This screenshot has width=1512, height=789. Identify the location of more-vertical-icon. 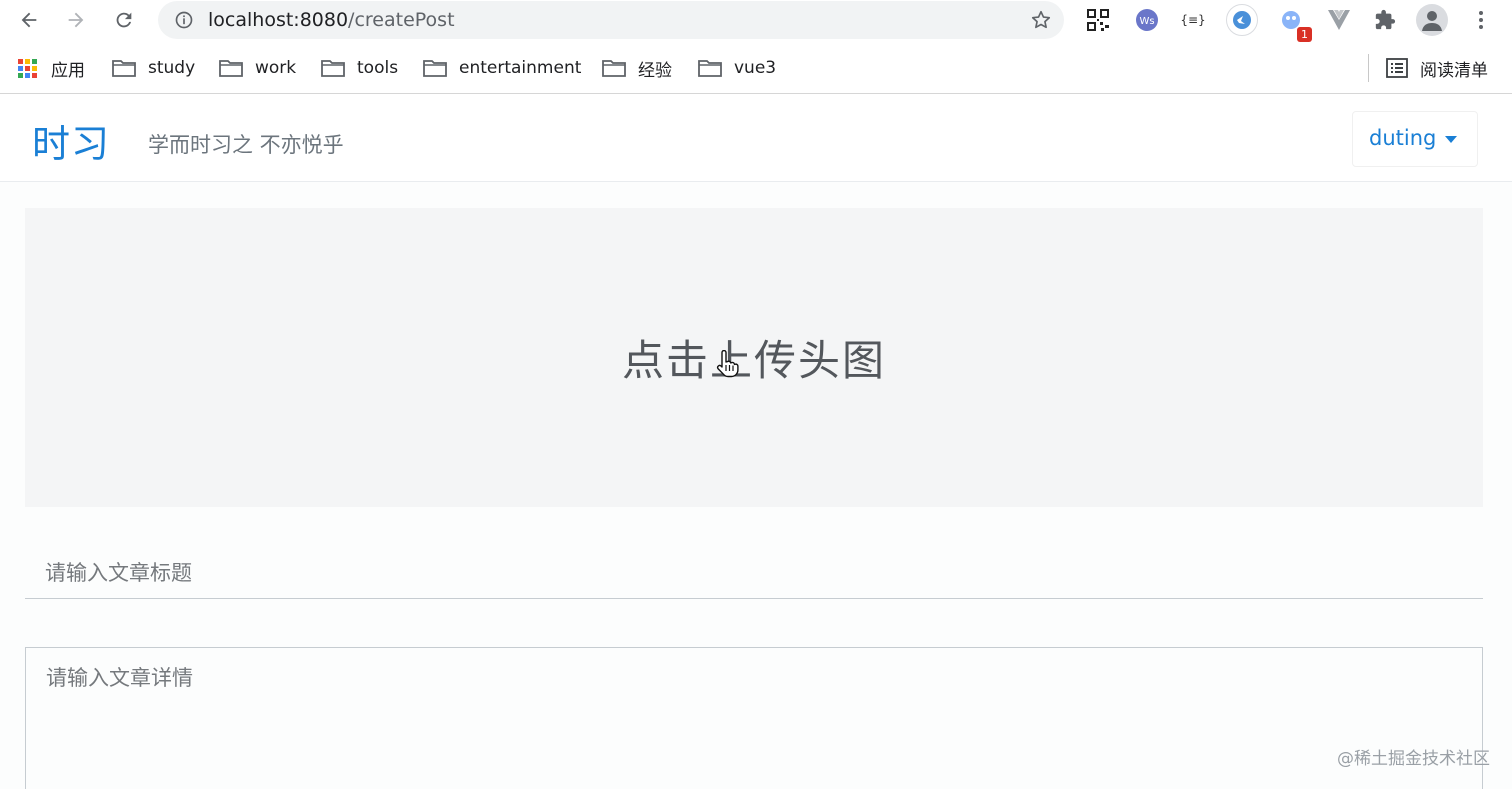
(1481, 20).